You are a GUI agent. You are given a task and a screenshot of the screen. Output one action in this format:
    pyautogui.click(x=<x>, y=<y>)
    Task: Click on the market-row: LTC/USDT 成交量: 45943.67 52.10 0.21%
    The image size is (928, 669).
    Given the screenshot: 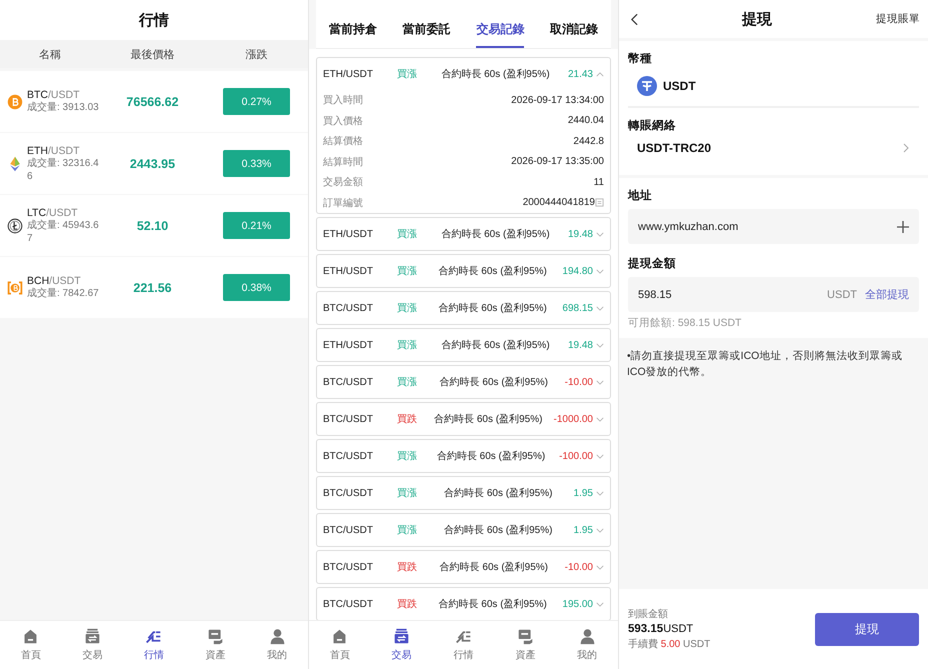 What is the action you would take?
    pyautogui.click(x=154, y=225)
    